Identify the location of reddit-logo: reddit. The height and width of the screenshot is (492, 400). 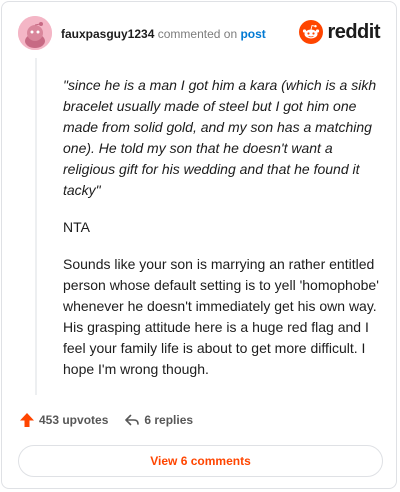
(339, 32).